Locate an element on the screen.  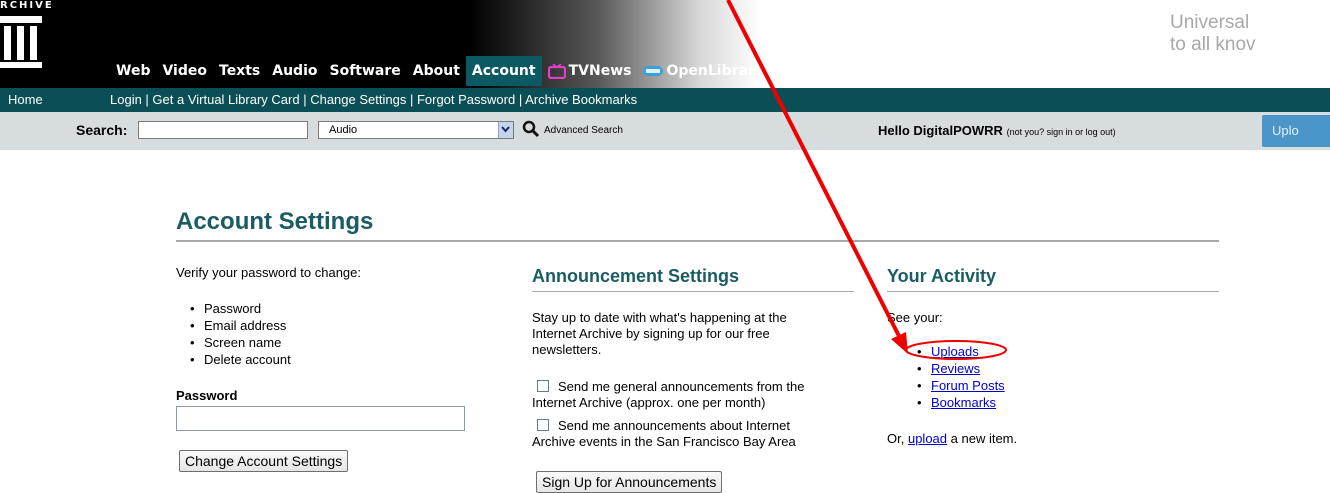
reviews-link: Reviews is located at coordinates (955, 368).